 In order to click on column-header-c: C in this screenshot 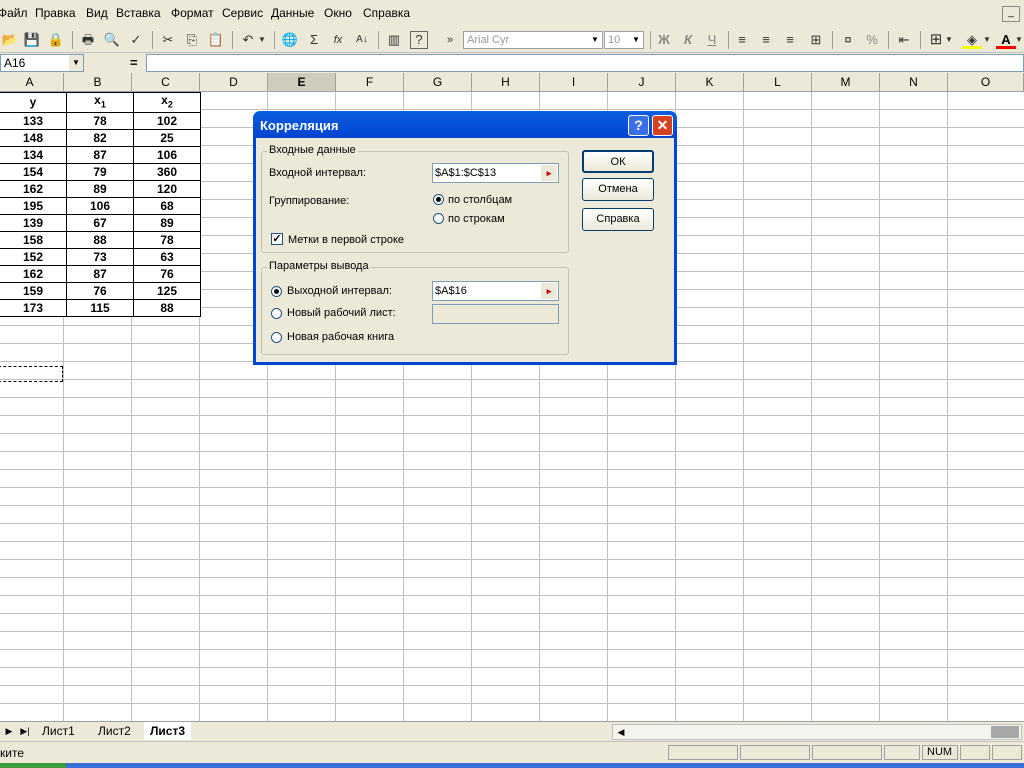, I will do `click(166, 82)`.